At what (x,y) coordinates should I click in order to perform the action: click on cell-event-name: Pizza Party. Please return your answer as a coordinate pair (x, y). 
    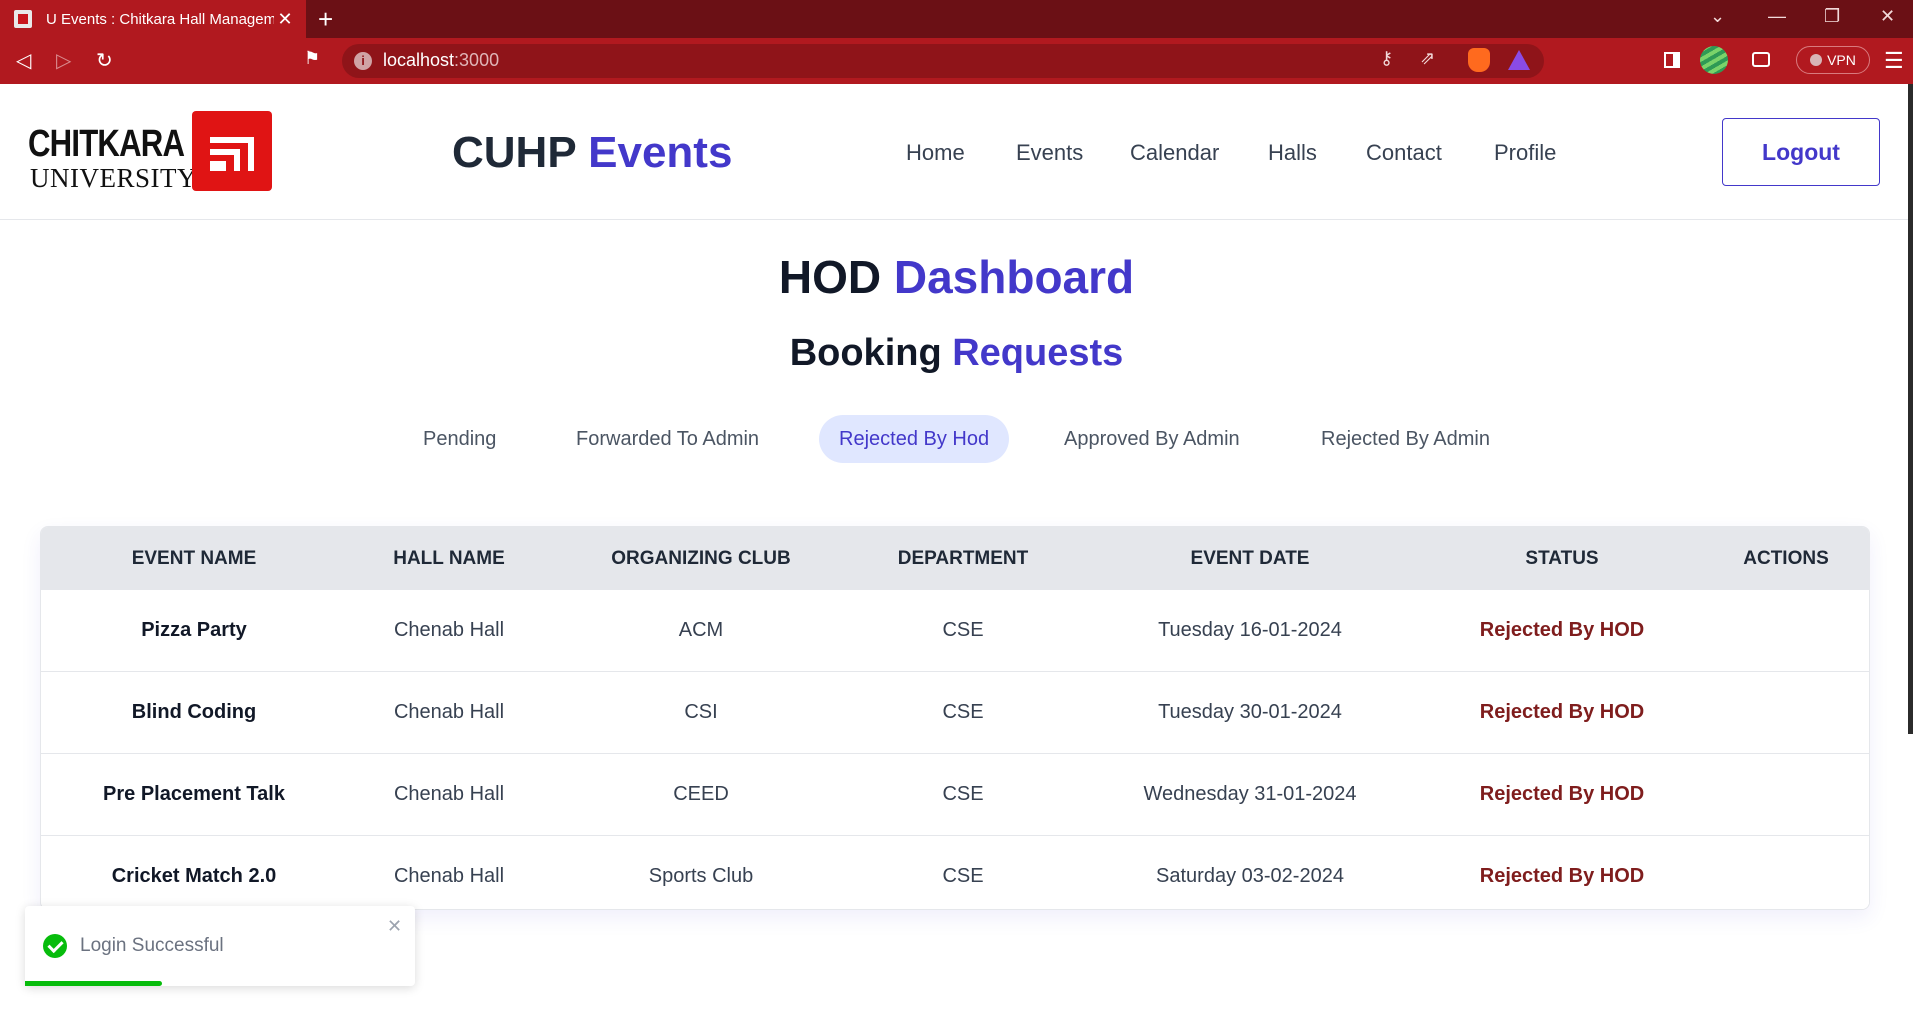
    Looking at the image, I should click on (194, 630).